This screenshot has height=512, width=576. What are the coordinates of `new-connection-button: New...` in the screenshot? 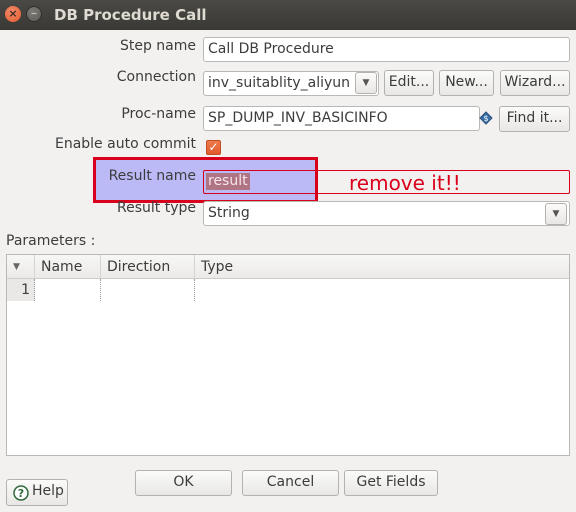 It's located at (466, 83).